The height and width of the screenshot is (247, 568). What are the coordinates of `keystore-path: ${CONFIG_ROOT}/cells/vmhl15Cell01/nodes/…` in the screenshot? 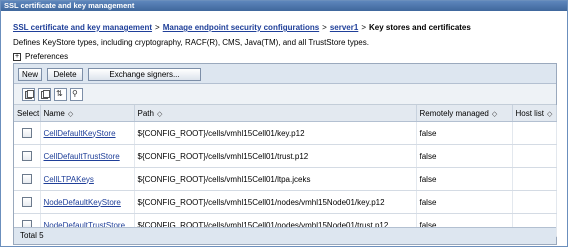 It's located at (275, 202).